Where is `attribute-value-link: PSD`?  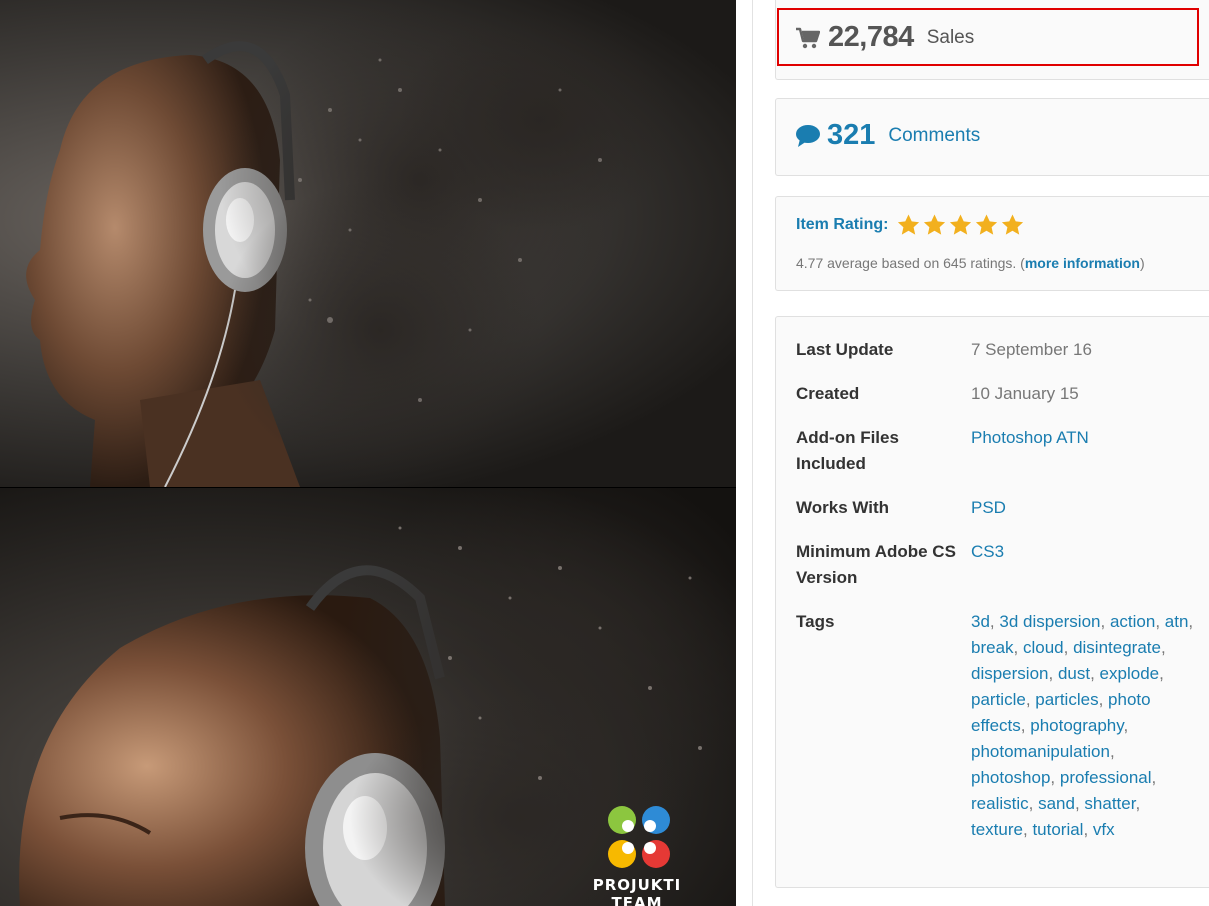
attribute-value-link: PSD is located at coordinates (1083, 508).